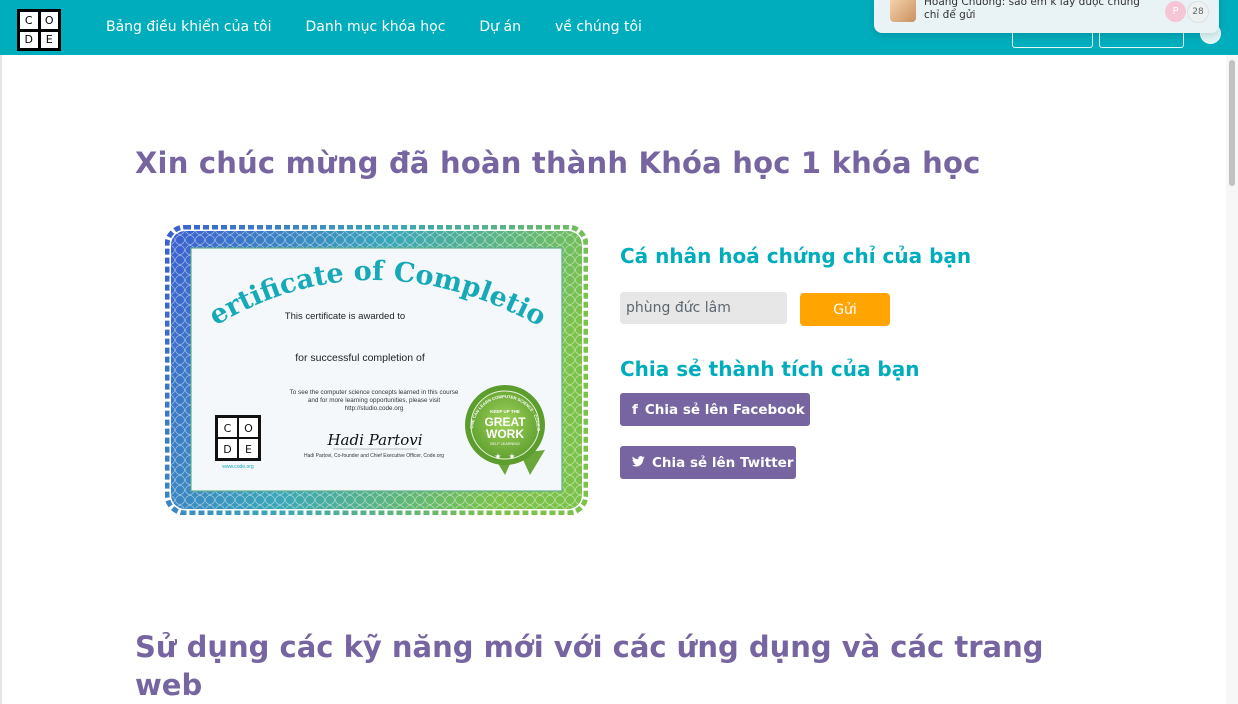 The height and width of the screenshot is (704, 1238). I want to click on nav-projects: Dự án, so click(500, 27).